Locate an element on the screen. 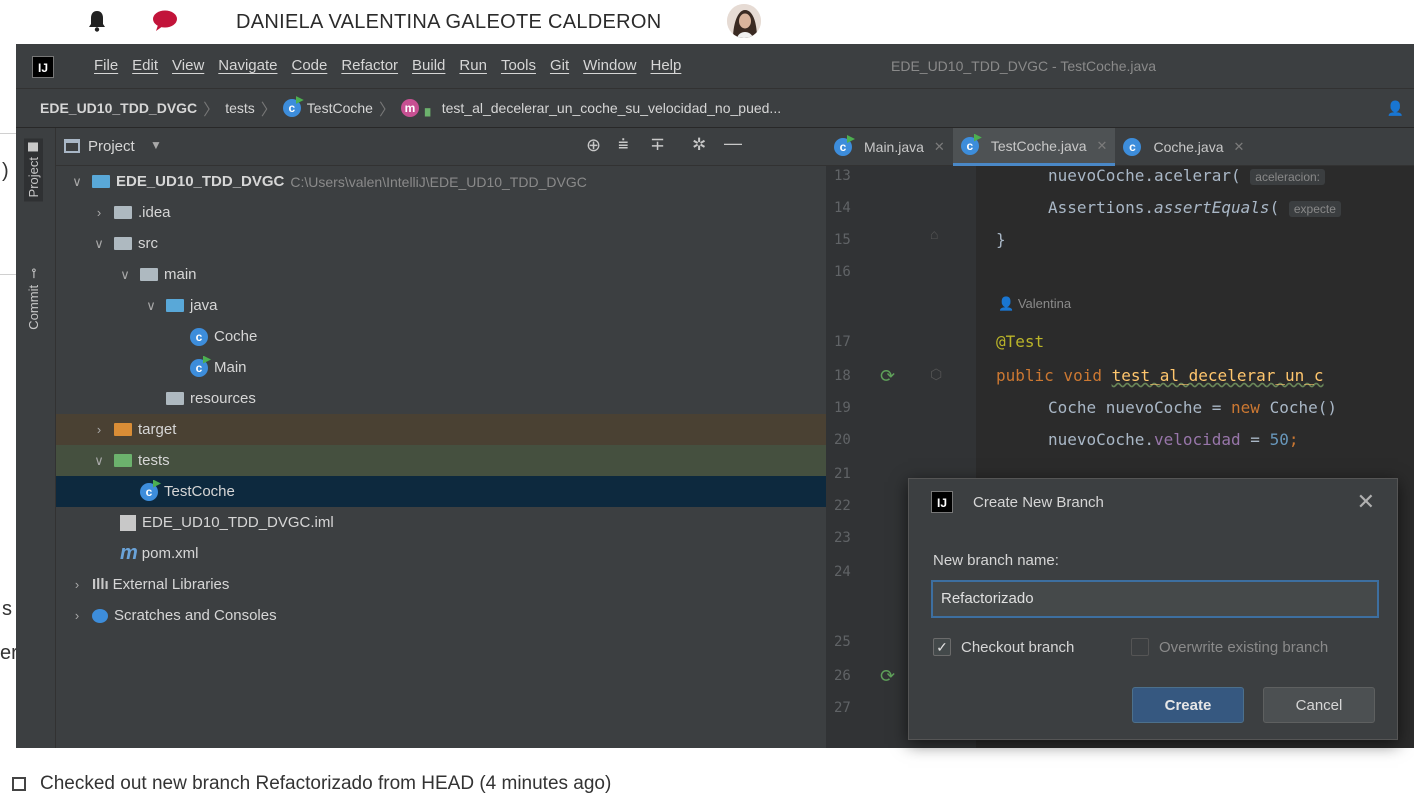 The height and width of the screenshot is (807, 1414). cut-text: ) is located at coordinates (5, 171).